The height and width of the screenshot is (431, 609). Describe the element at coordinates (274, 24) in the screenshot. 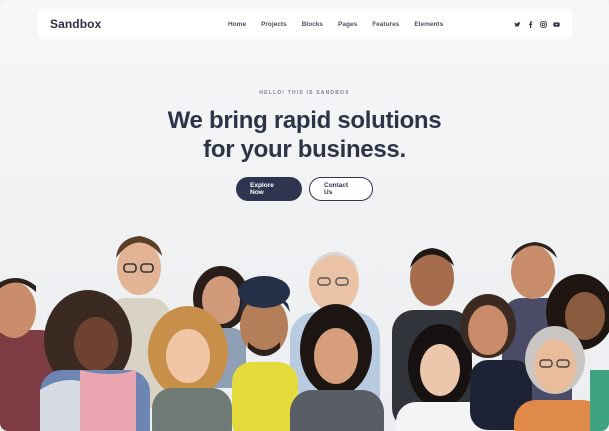

I see `nav-link-projects: Projects` at that location.